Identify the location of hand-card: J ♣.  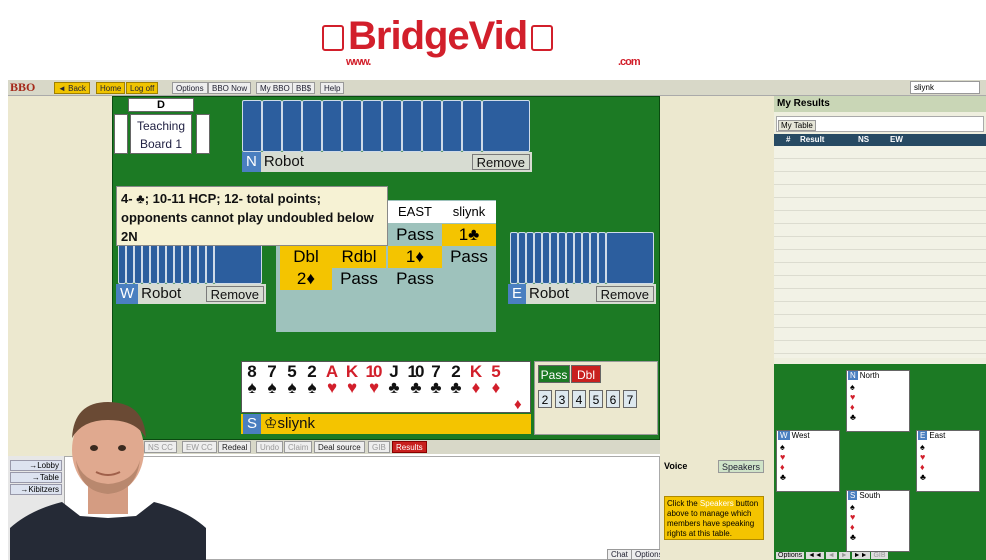
(394, 379).